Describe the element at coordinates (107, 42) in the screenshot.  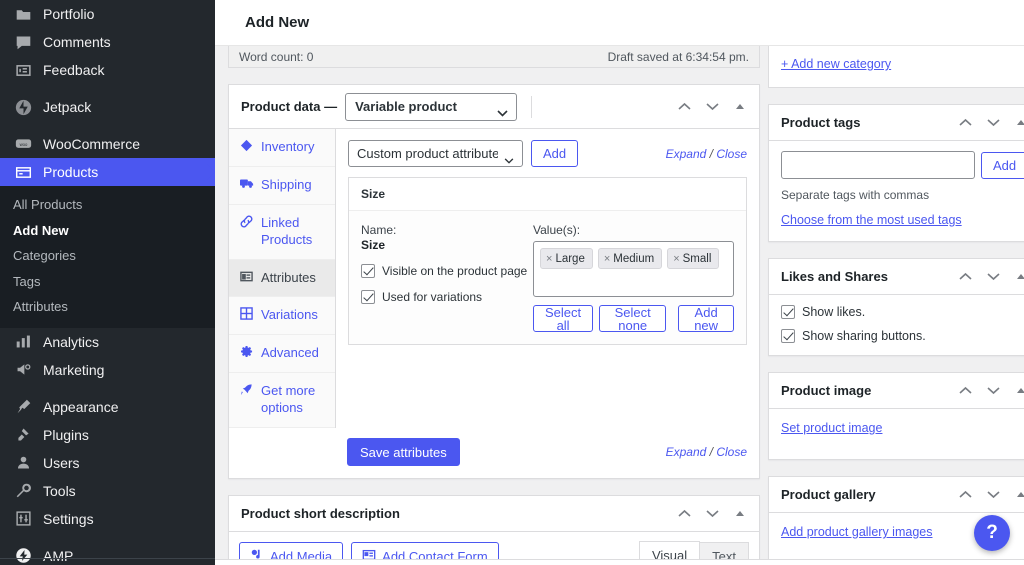
I see `sidebar-item-comments: Comments` at that location.